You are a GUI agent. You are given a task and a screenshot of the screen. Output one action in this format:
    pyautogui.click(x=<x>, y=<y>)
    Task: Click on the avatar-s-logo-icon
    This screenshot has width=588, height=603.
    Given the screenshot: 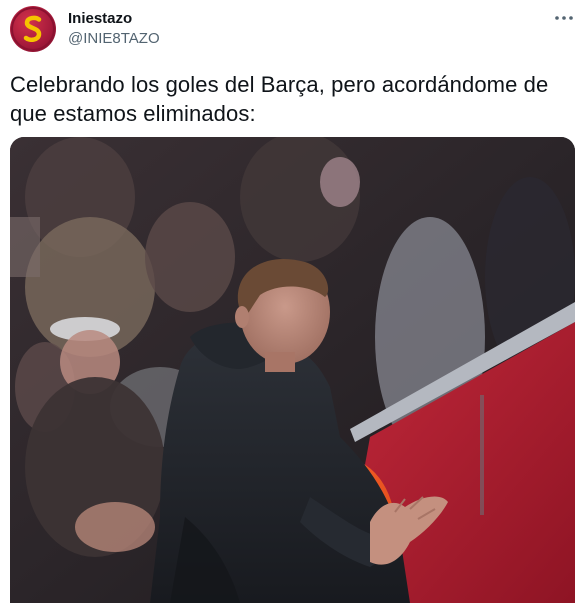 What is the action you would take?
    pyautogui.click(x=33, y=29)
    